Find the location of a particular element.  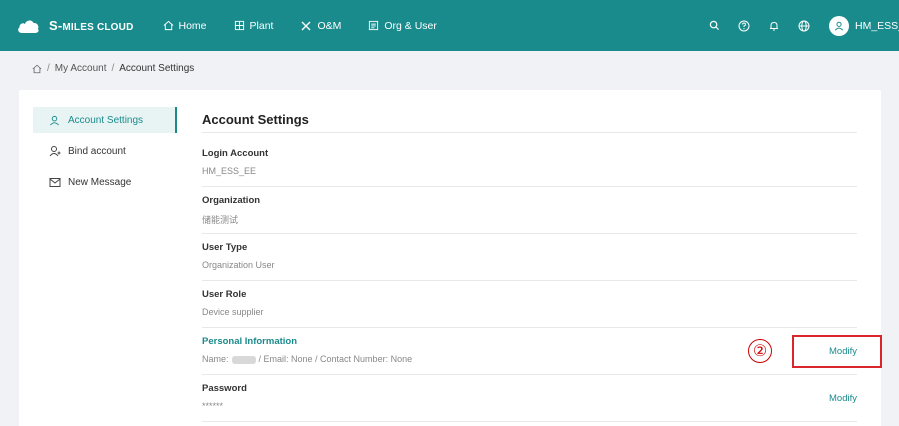

menu-item-bind-account: Bind account is located at coordinates (105, 151).